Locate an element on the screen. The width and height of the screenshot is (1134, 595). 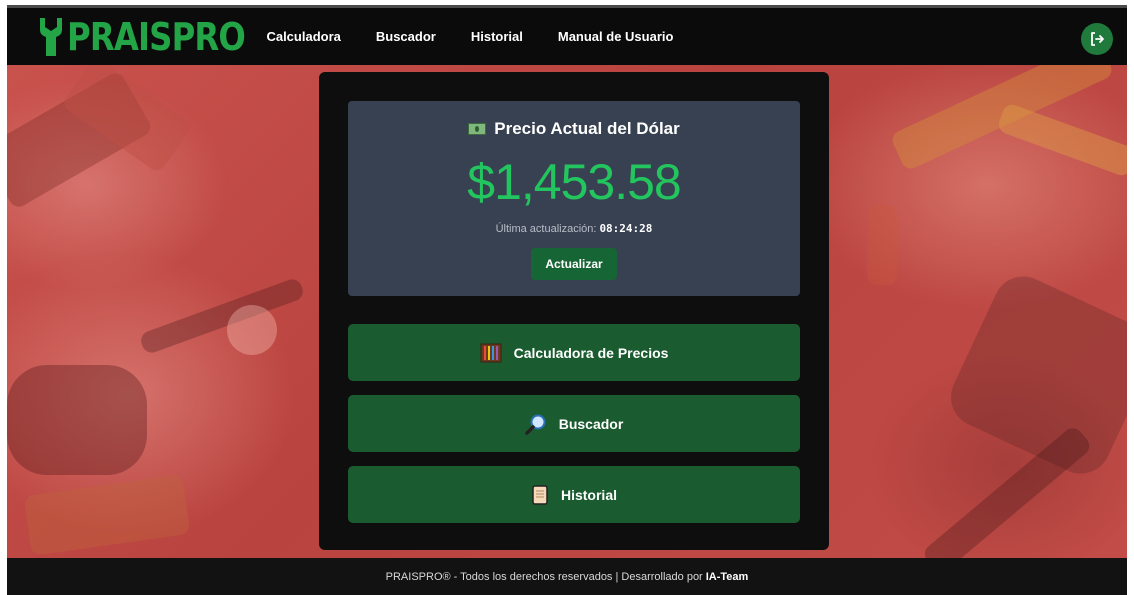
scroll-icon is located at coordinates (540, 495).